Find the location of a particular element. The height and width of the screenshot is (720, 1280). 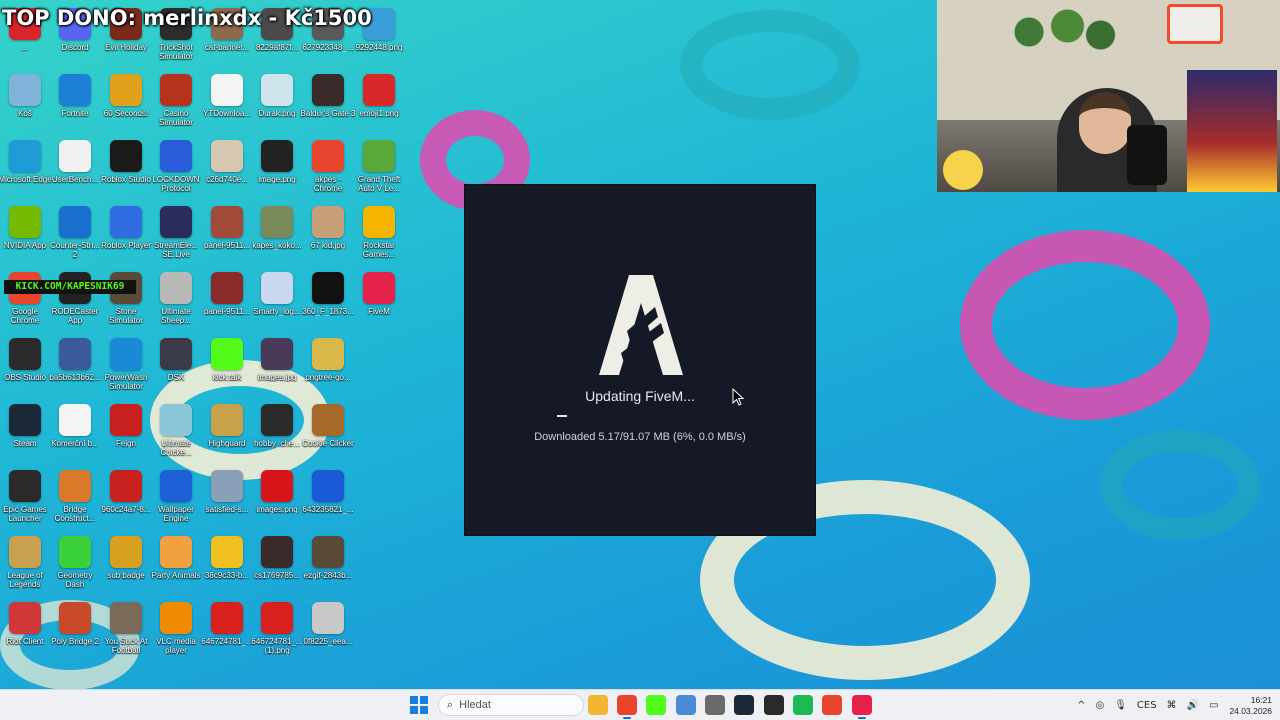

microphone-icon: 🎙 is located at coordinates (1120, 705).